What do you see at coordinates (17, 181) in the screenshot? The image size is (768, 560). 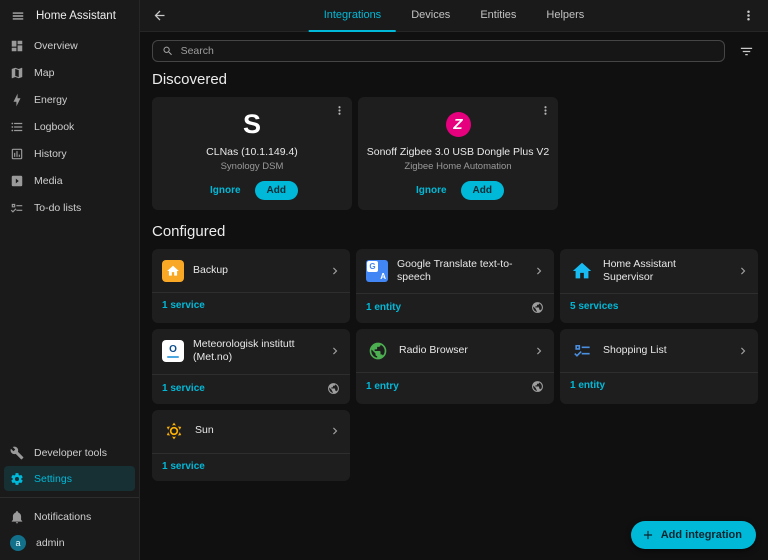 I see `play-box-icon` at bounding box center [17, 181].